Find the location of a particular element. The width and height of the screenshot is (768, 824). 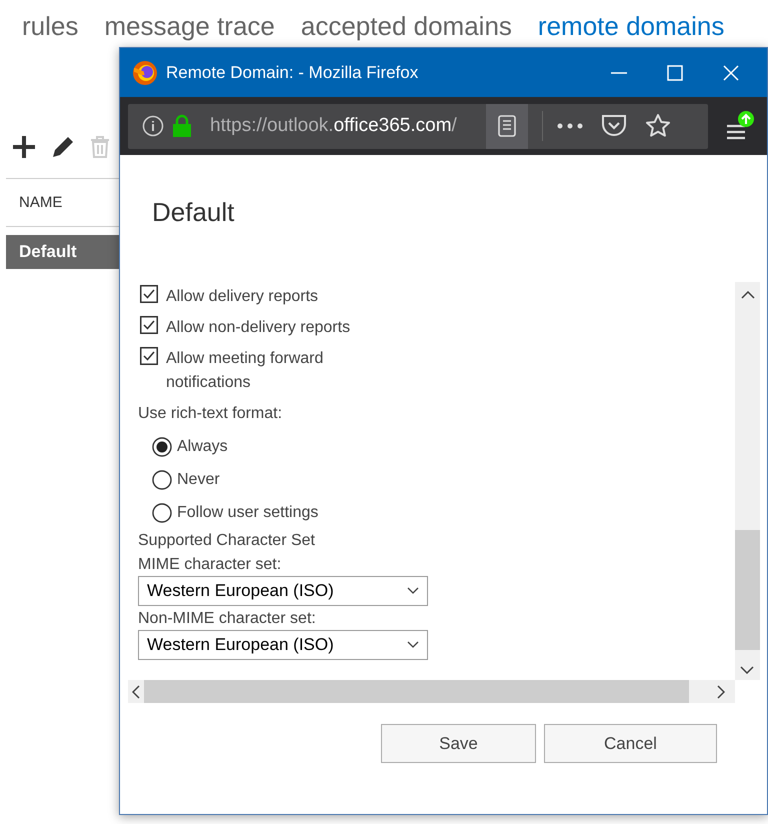

firefox-logo-icon is located at coordinates (145, 73).